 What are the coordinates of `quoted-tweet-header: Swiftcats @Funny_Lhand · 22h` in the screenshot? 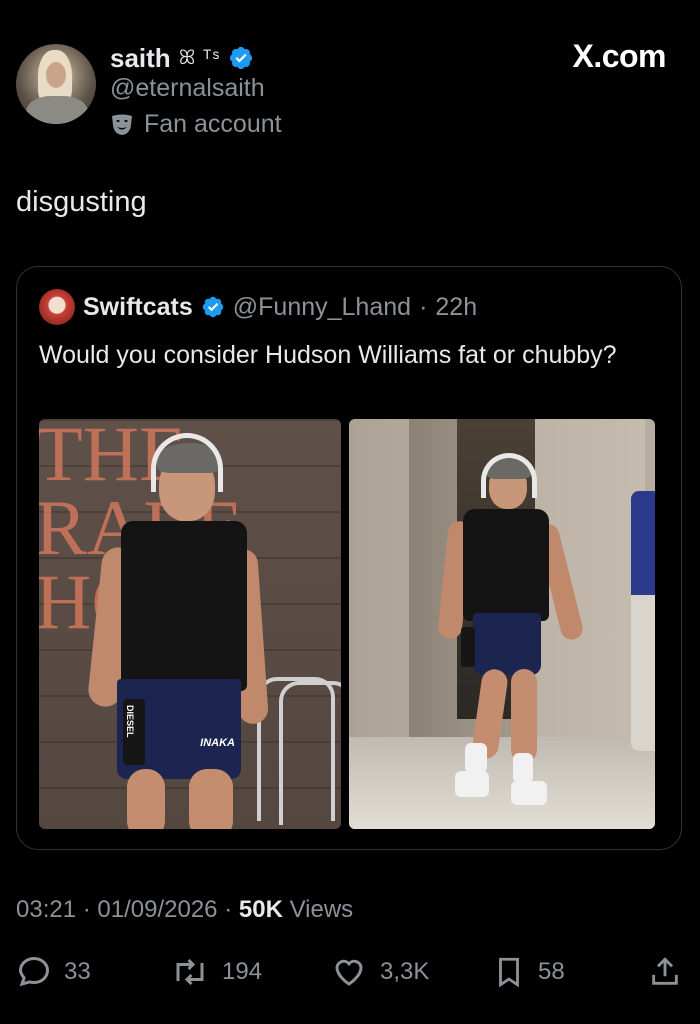 It's located at (258, 307).